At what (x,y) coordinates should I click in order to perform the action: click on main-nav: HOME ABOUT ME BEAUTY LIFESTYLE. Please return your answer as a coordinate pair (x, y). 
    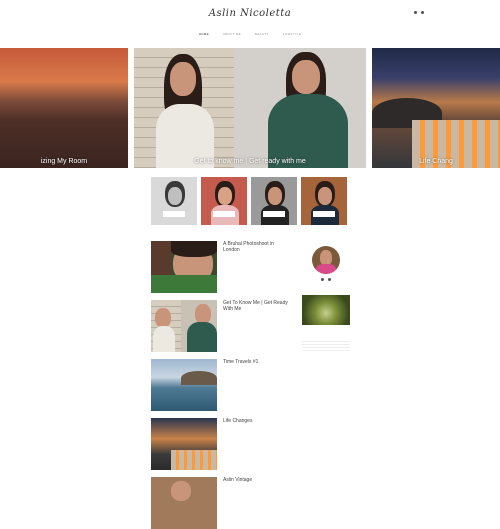
    Looking at the image, I should click on (250, 34).